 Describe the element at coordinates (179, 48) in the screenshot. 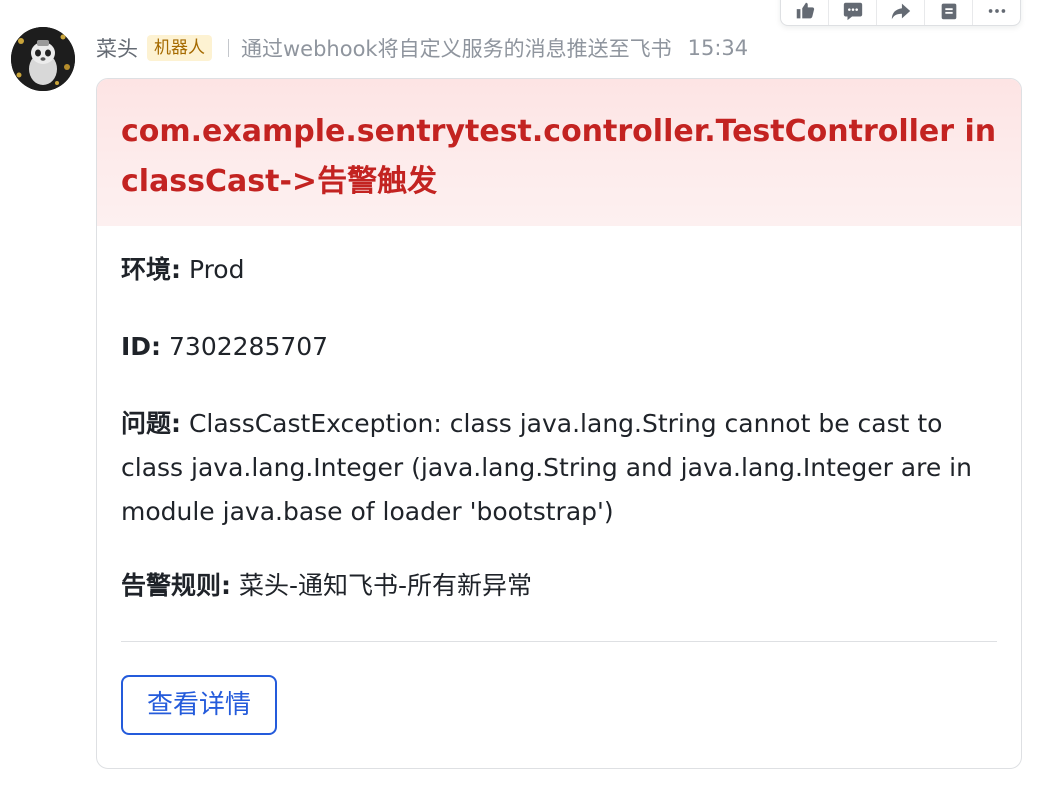

I see `bot-badge: 机器人` at that location.